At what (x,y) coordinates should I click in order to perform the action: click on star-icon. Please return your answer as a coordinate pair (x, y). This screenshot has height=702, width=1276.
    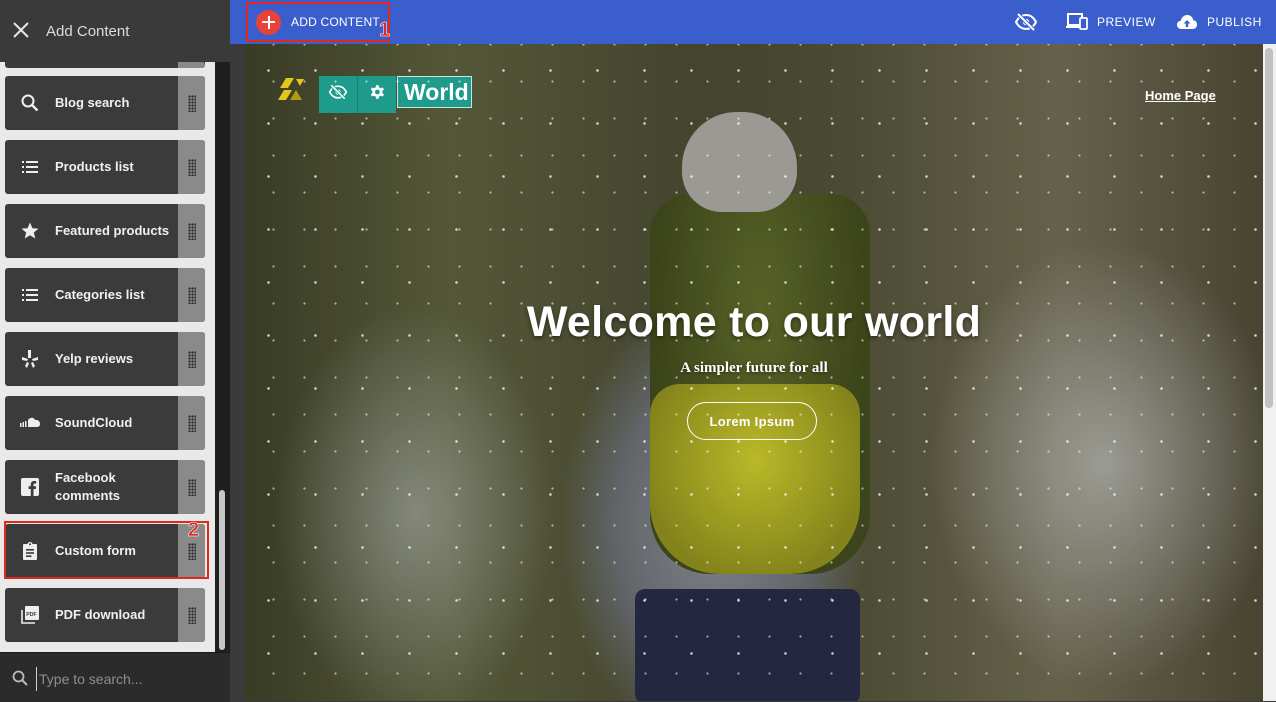
    Looking at the image, I should click on (30, 231).